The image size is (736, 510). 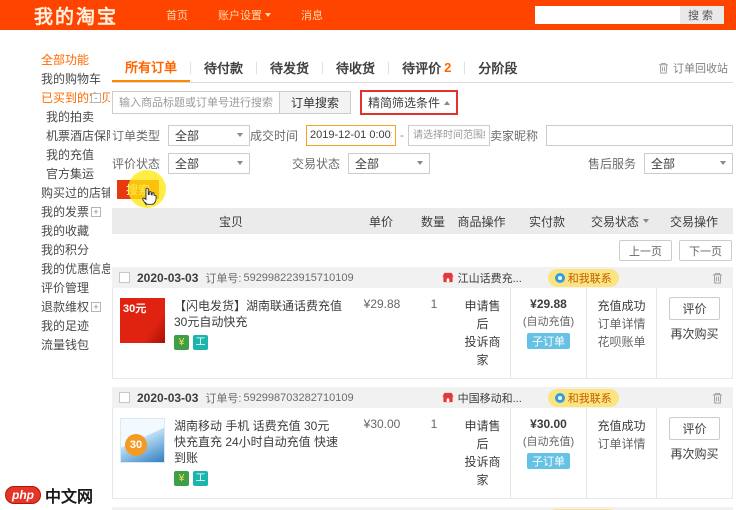 What do you see at coordinates (589, 278) in the screenshot?
I see `contact-me-label: 和我联系` at bounding box center [589, 278].